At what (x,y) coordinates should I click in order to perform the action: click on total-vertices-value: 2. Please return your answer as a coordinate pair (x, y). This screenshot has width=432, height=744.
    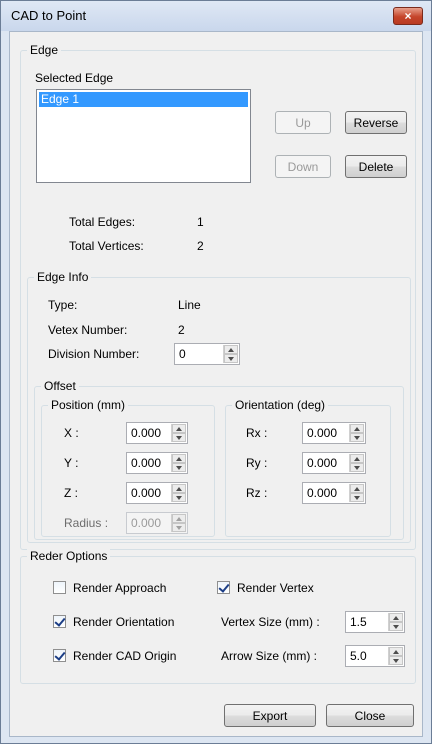
    Looking at the image, I should click on (200, 246).